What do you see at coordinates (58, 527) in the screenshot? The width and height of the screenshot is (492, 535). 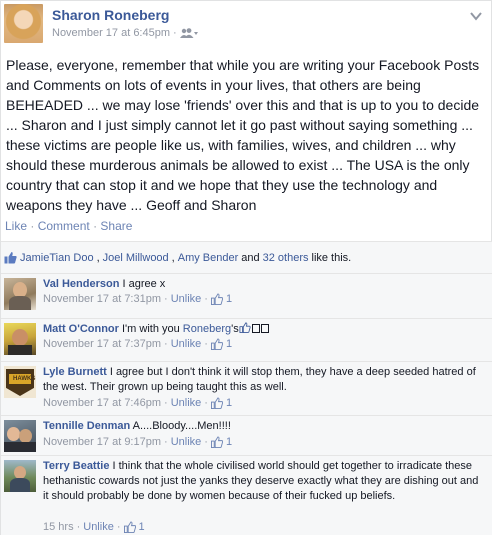 I see `comment-time: 15 hrs` at bounding box center [58, 527].